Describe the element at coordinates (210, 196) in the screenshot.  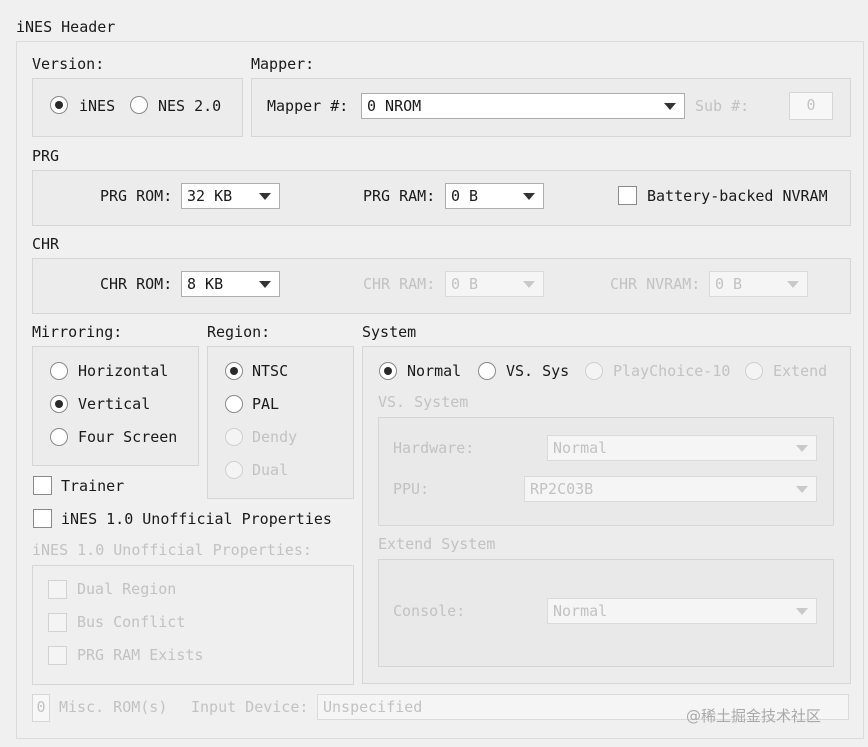
I see `prg-rom-value: 32 KB` at that location.